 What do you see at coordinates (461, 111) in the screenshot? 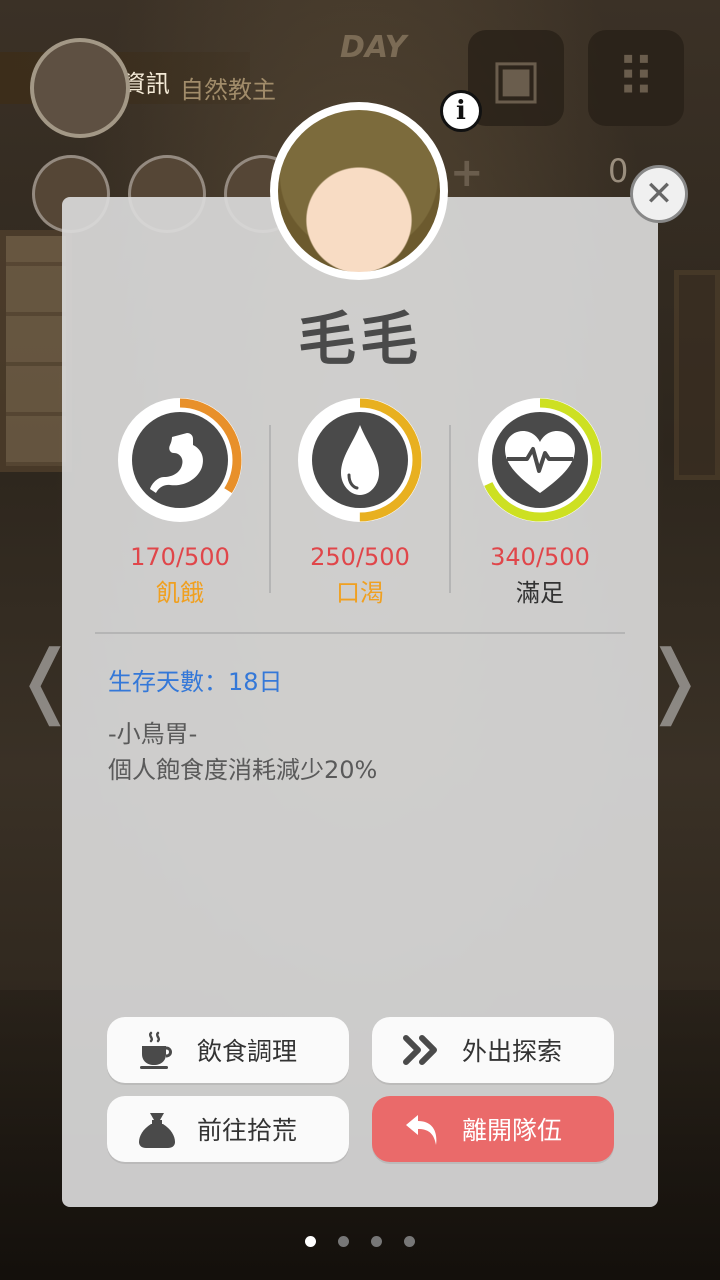
I see `info-icon: i` at bounding box center [461, 111].